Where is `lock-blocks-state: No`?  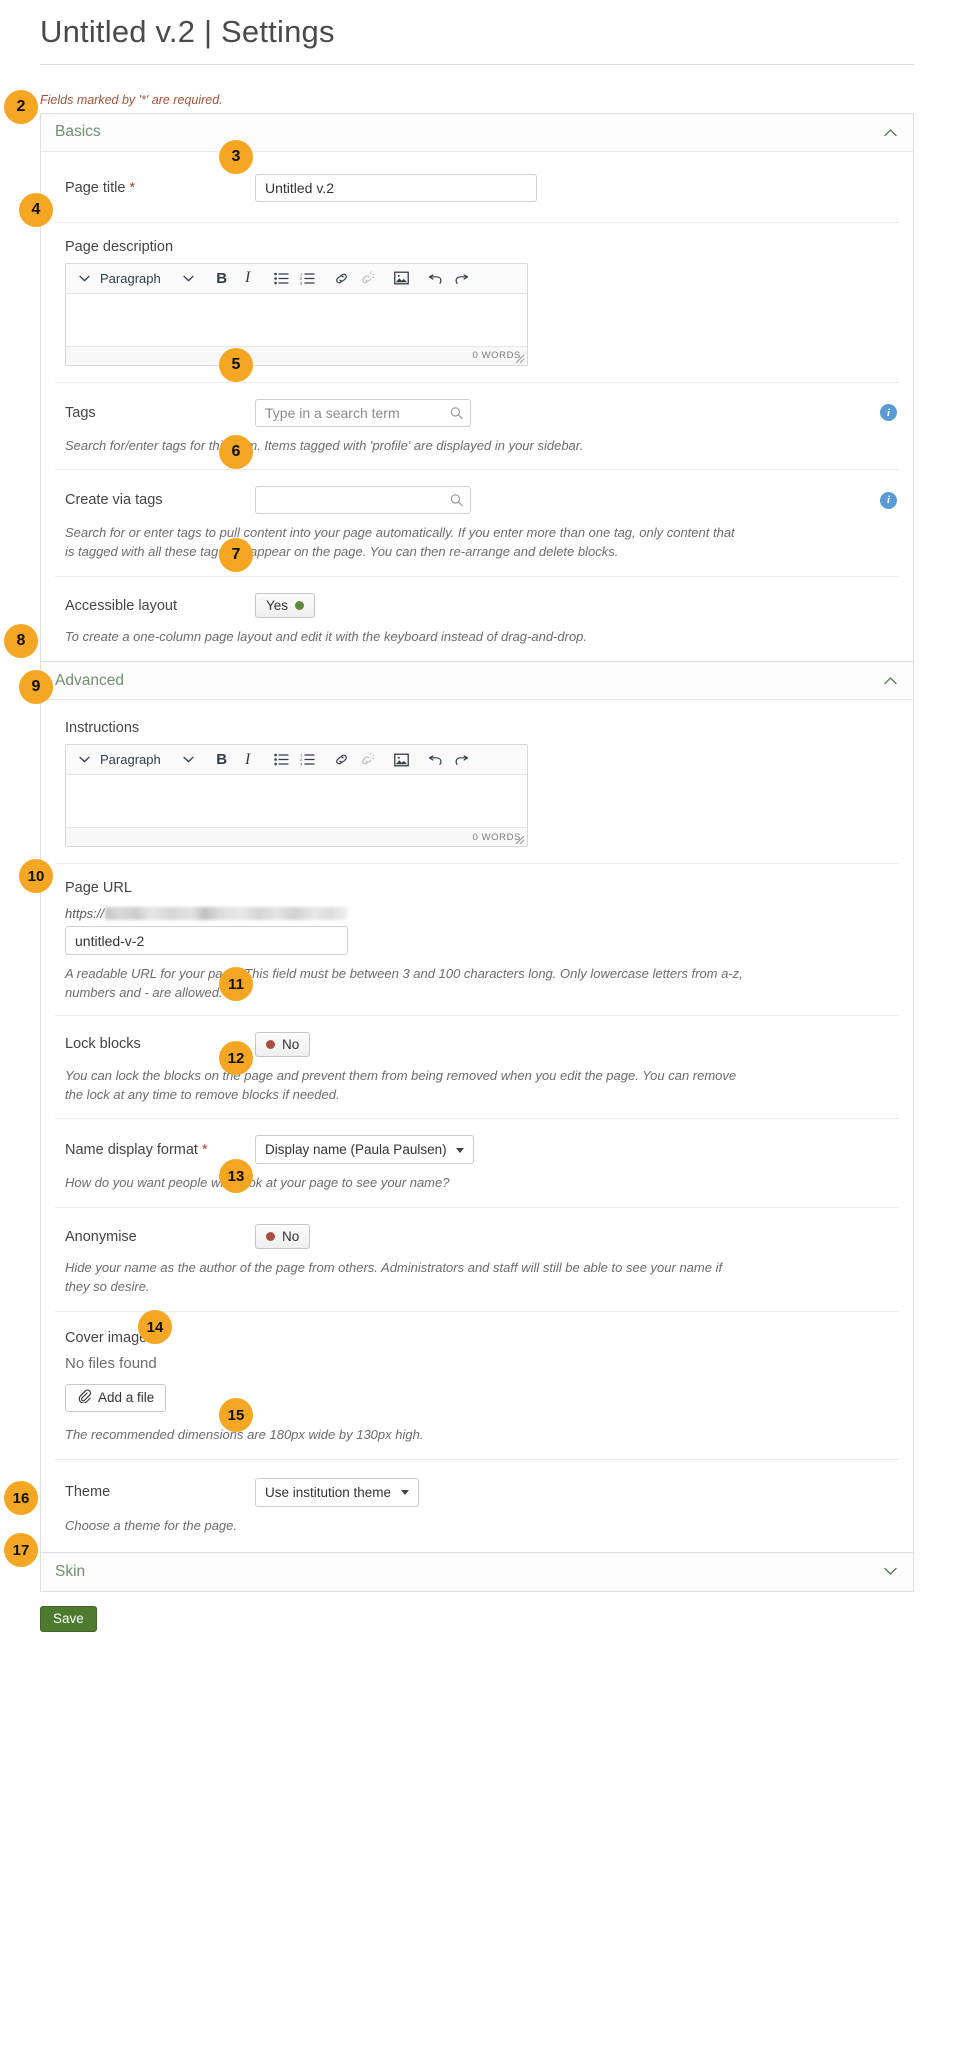
lock-blocks-state: No is located at coordinates (291, 1044).